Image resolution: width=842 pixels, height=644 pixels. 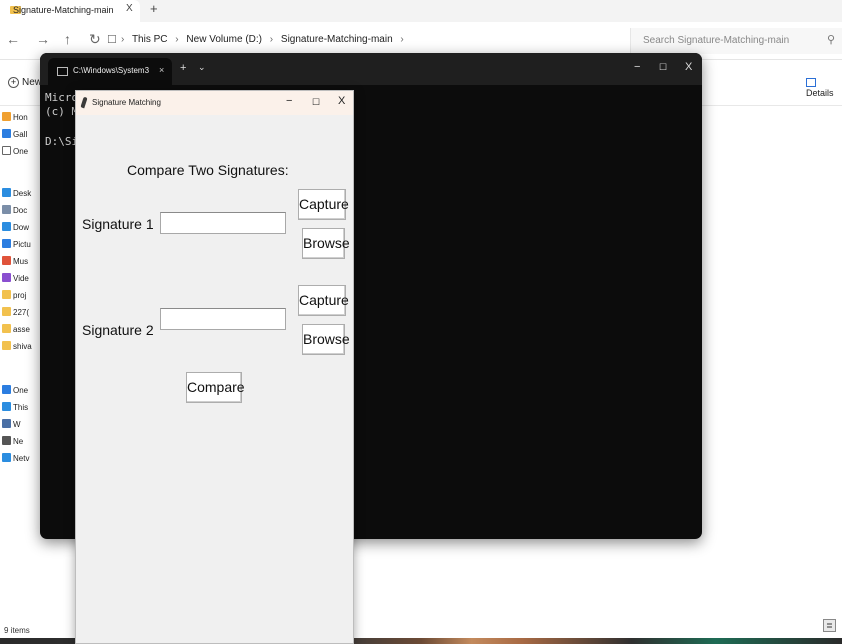 I want to click on sidebar-item: This, so click(x=15, y=409).